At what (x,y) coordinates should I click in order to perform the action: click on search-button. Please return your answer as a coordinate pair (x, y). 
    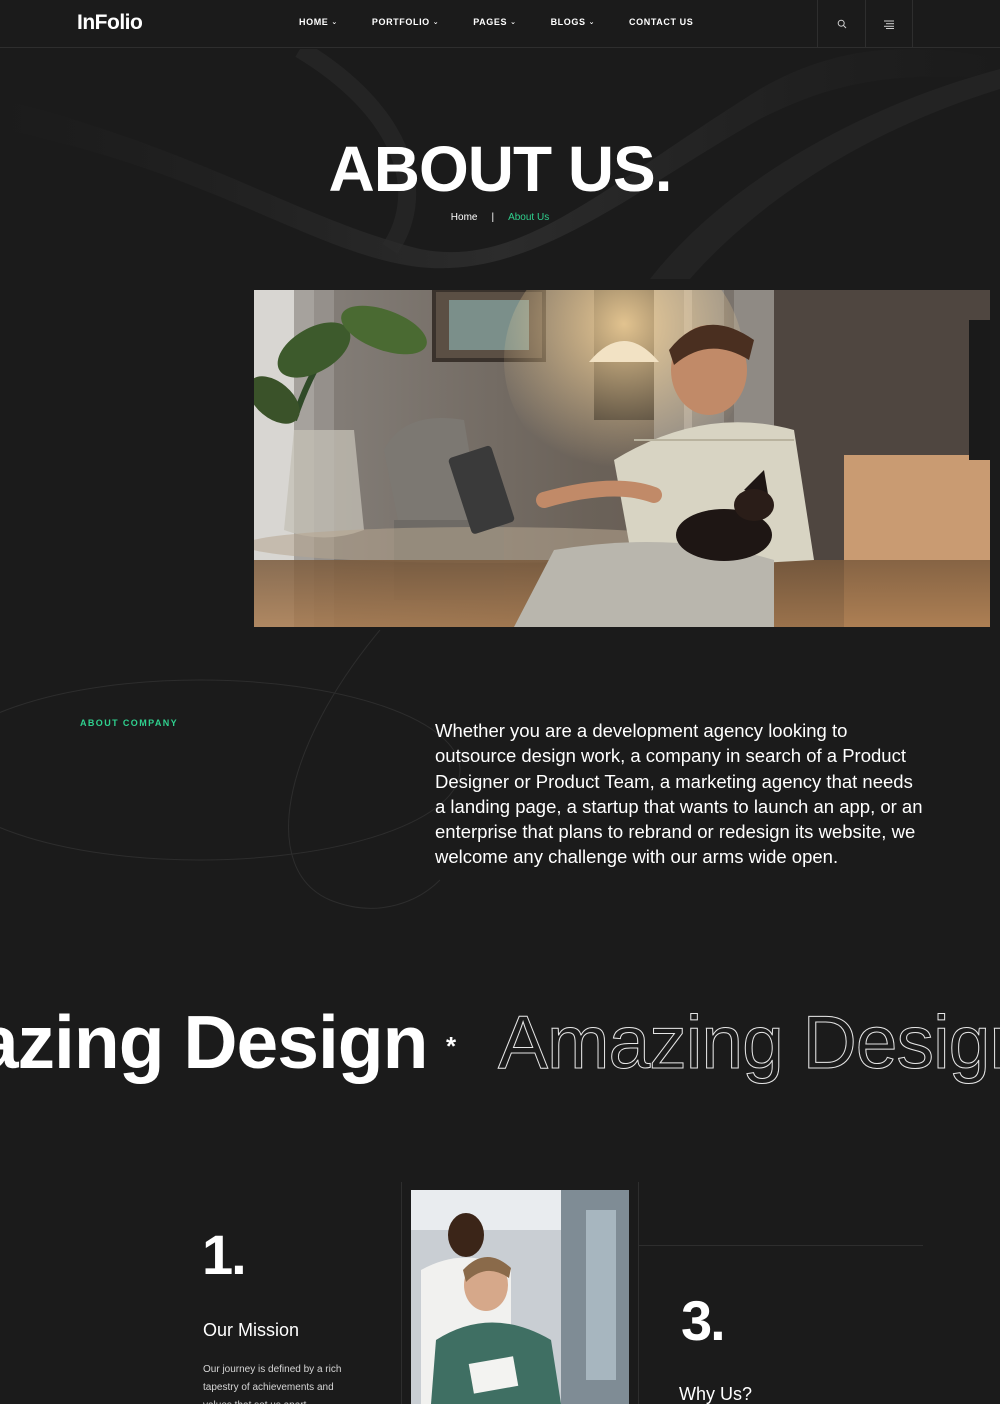
    Looking at the image, I should click on (841, 24).